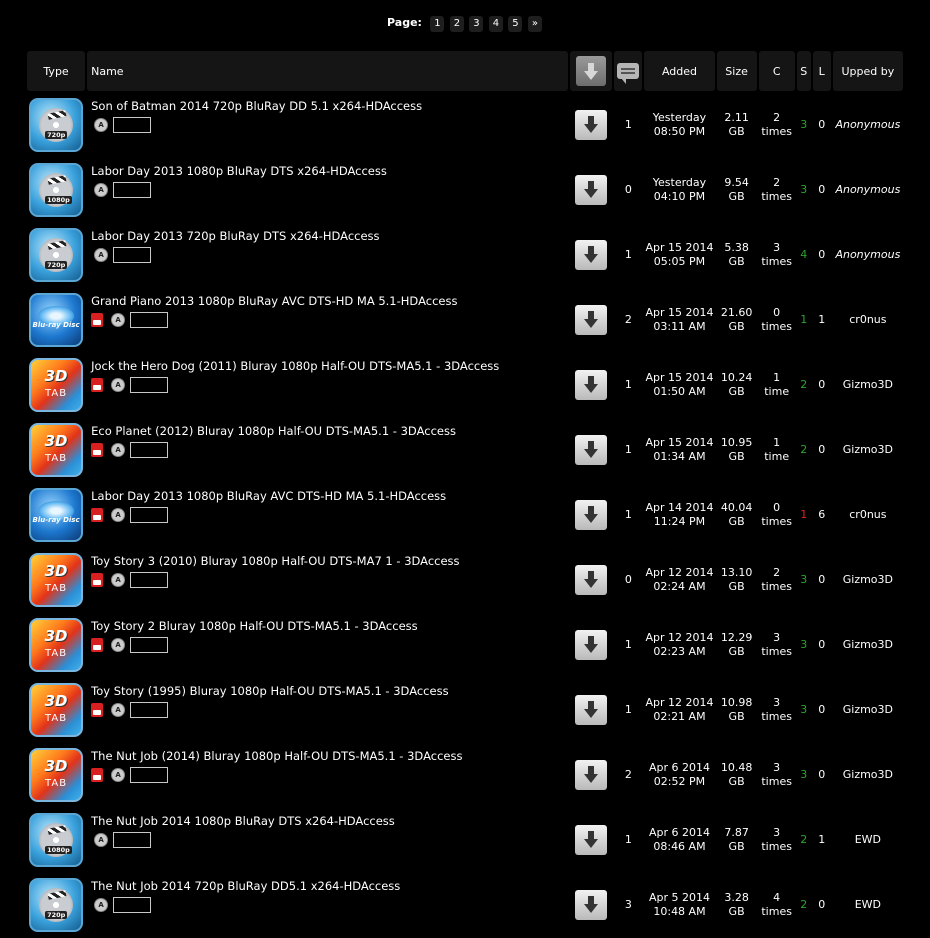 The height and width of the screenshot is (938, 930). What do you see at coordinates (776, 71) in the screenshot?
I see `col-completed-header: C` at bounding box center [776, 71].